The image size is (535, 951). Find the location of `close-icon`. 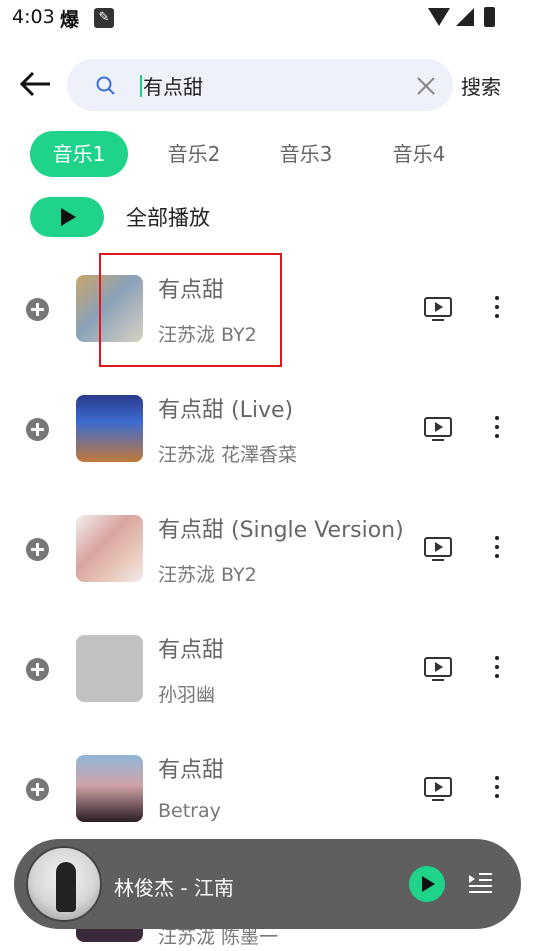

close-icon is located at coordinates (426, 86).